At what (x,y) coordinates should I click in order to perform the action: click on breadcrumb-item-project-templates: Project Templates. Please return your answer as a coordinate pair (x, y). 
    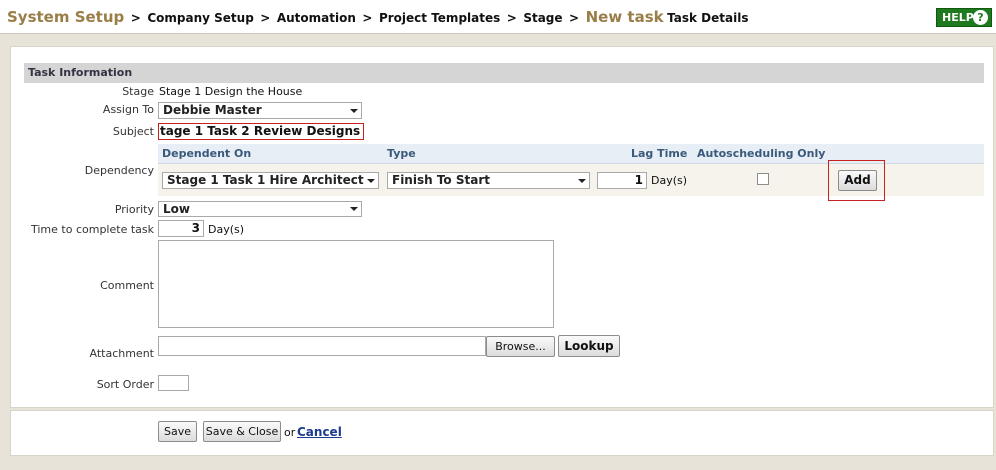
    Looking at the image, I should click on (439, 18).